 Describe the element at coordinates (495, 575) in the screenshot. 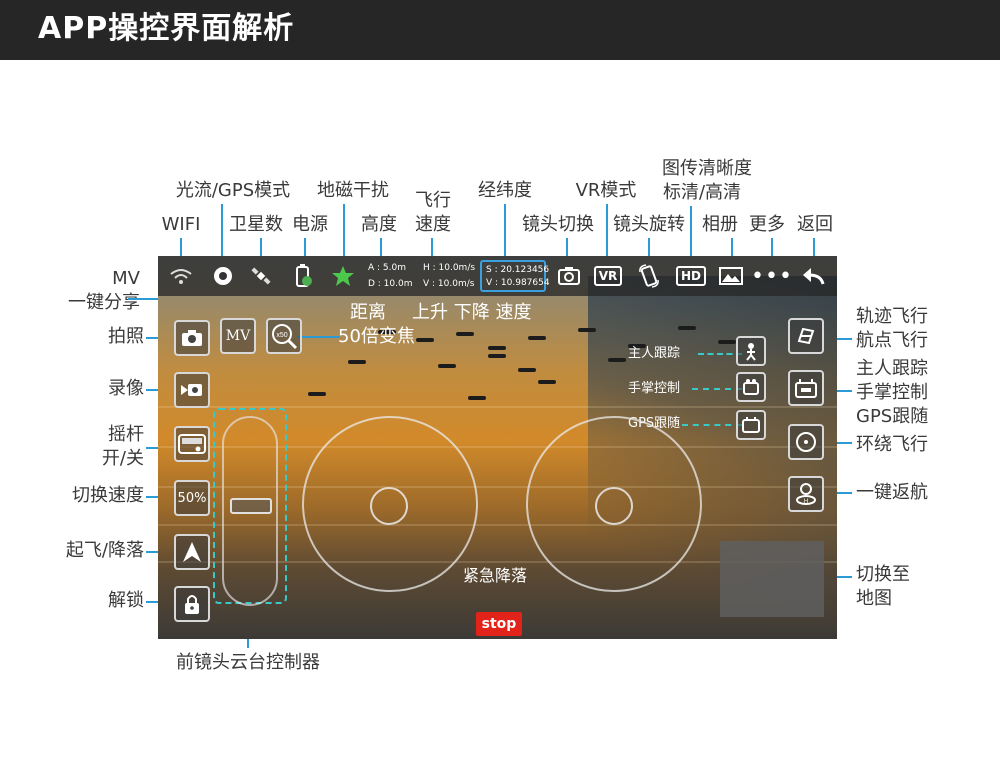

I see `overlay-emergency-land: 紧急降落` at that location.